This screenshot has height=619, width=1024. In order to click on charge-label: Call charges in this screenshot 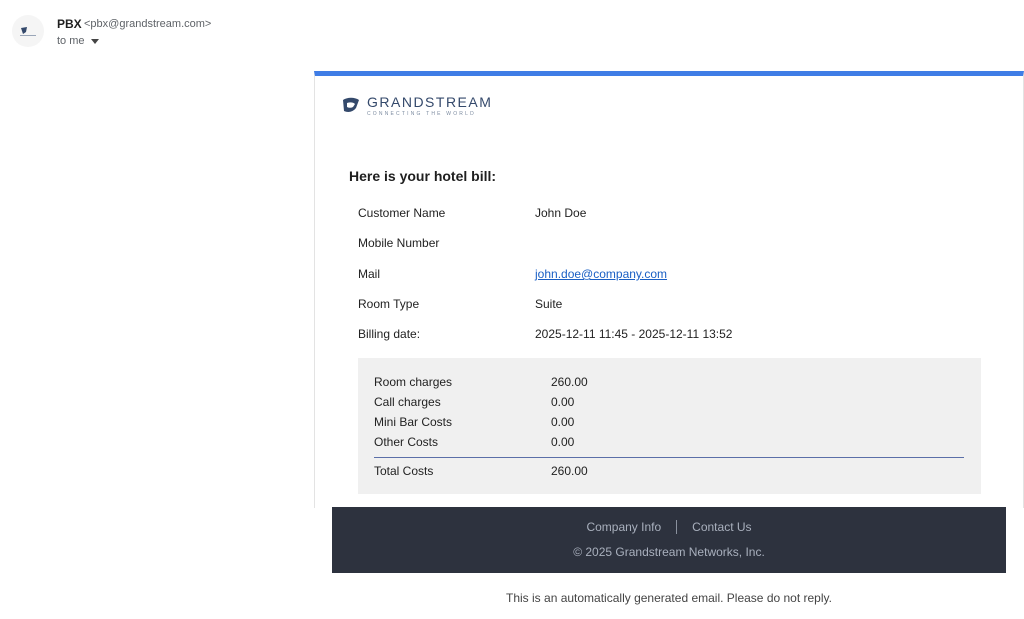, I will do `click(407, 402)`.